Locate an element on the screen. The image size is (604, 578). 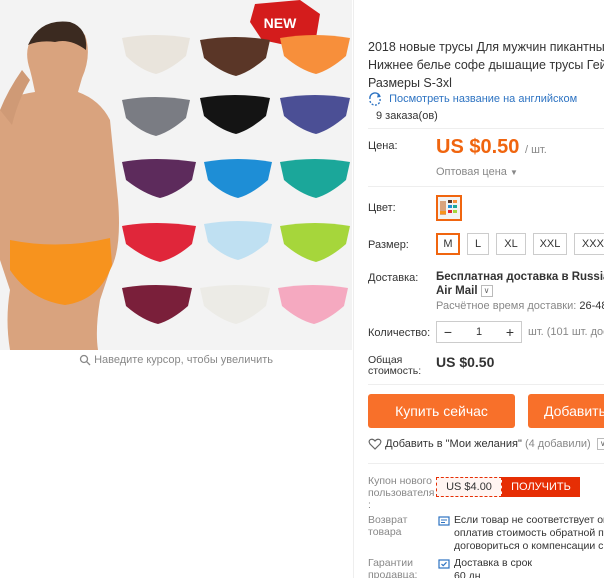
size-option-xl: XL is located at coordinates (511, 244).